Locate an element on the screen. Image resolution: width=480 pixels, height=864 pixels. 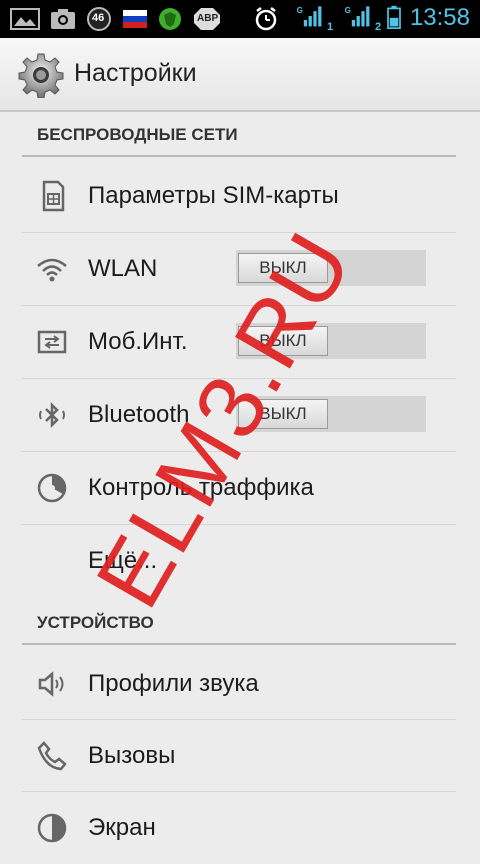
list-item-label: Параметры SIM-карты is located at coordinates (213, 195).